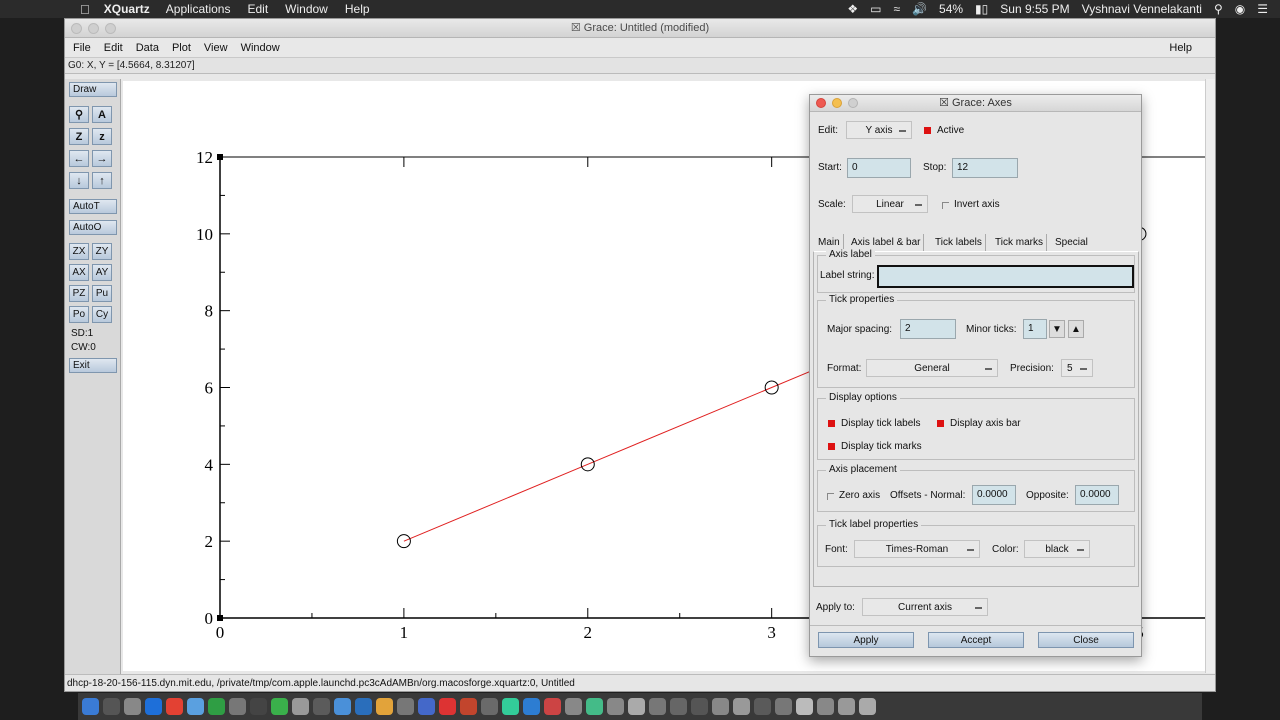 The image size is (1280, 720). Describe the element at coordinates (306, 9) in the screenshot. I see `menubar-window: Window` at that location.